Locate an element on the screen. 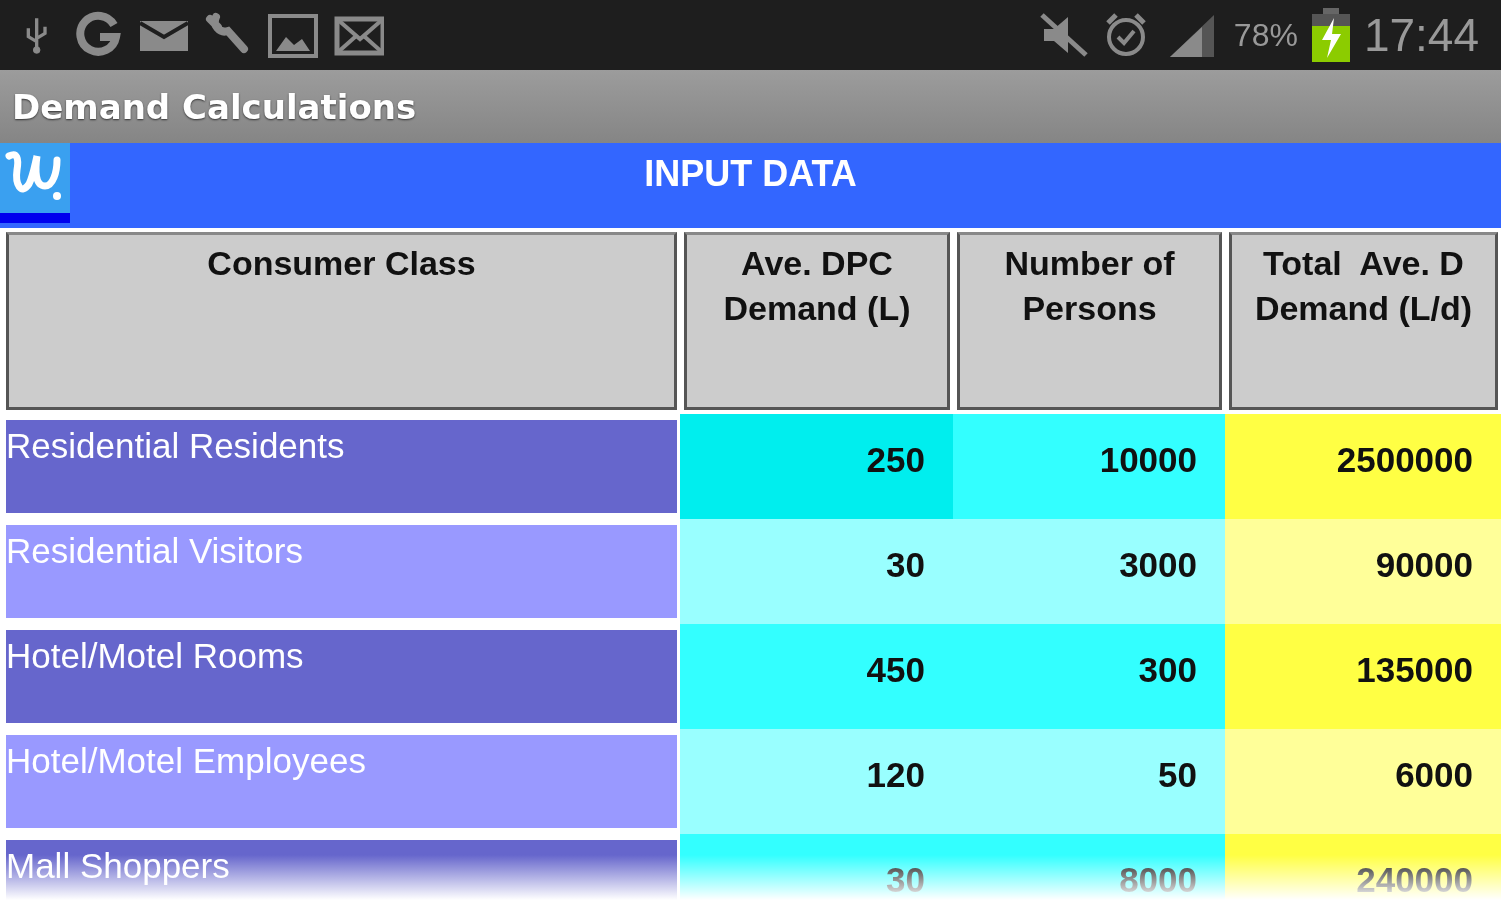 This screenshot has height=900, width=1501. table-cell: 120 is located at coordinates (816, 781).